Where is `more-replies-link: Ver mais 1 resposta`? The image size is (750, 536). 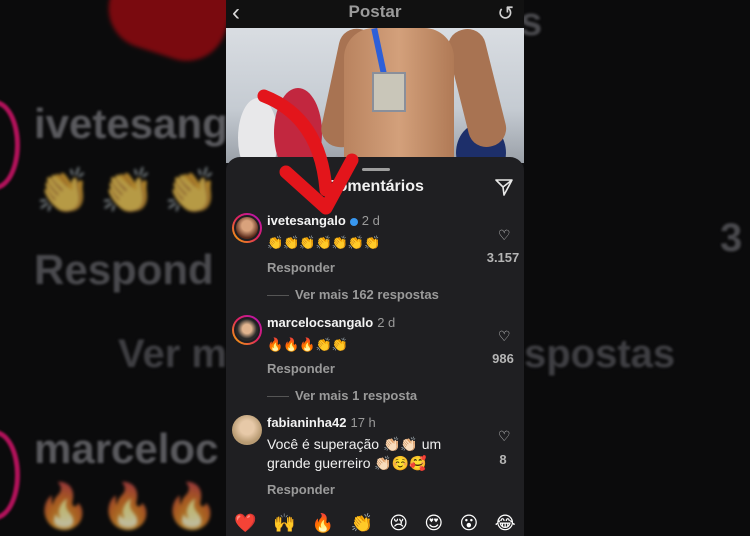
more-replies-link: Ver mais 1 resposta is located at coordinates (342, 395).